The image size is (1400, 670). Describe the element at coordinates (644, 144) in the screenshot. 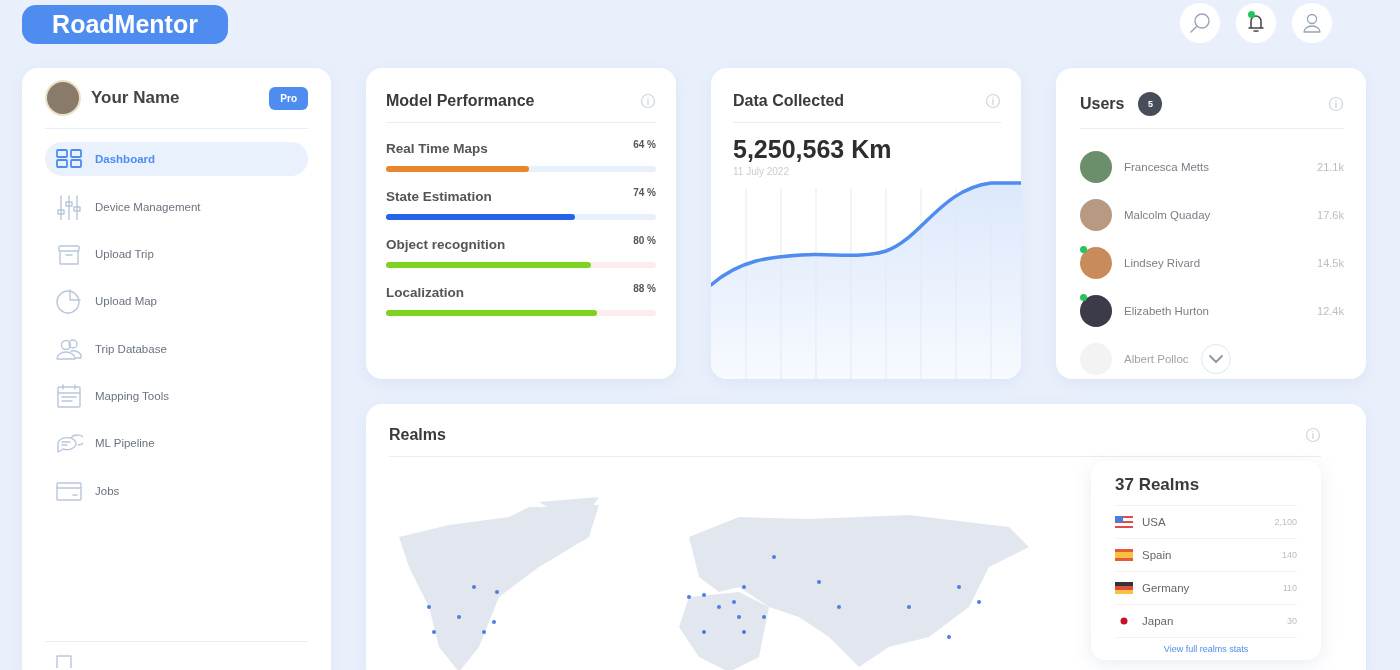

I see `metric-value: 64 %` at that location.